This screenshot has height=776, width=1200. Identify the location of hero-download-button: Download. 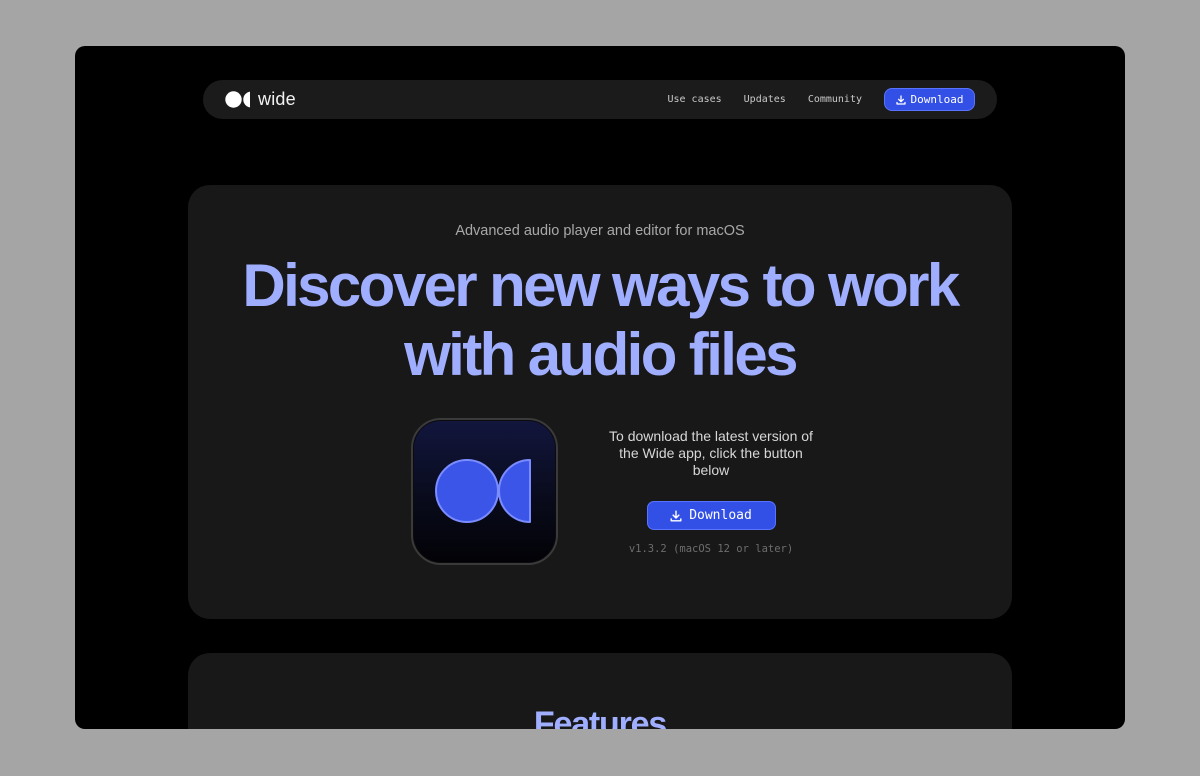
(711, 515).